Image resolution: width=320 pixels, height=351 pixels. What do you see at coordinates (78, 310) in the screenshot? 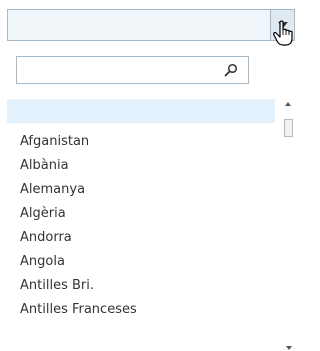
I see `list-item: Antilles Franceses` at bounding box center [78, 310].